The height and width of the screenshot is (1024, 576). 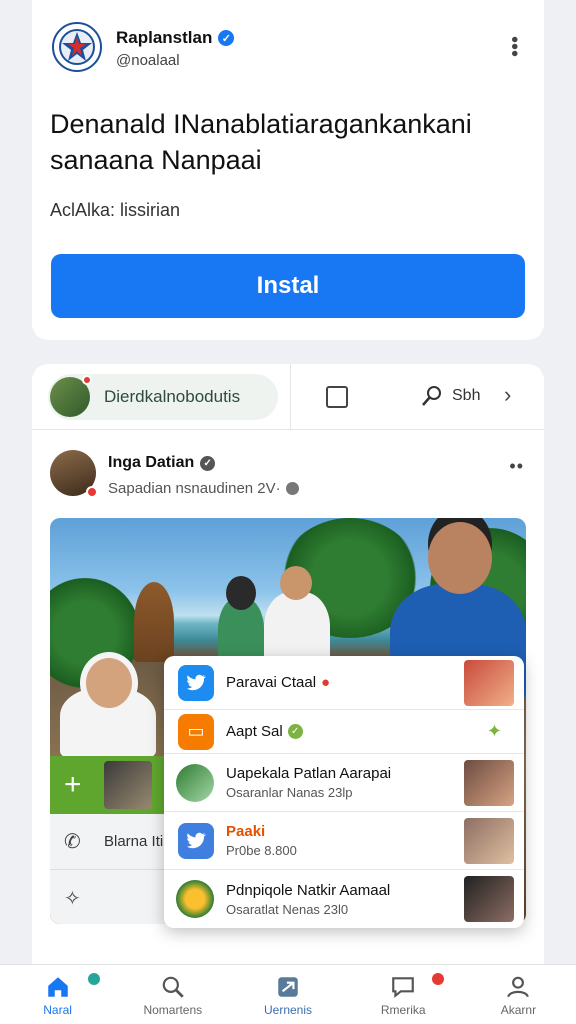 I want to click on nav-profile: Akarnr, so click(x=518, y=994).